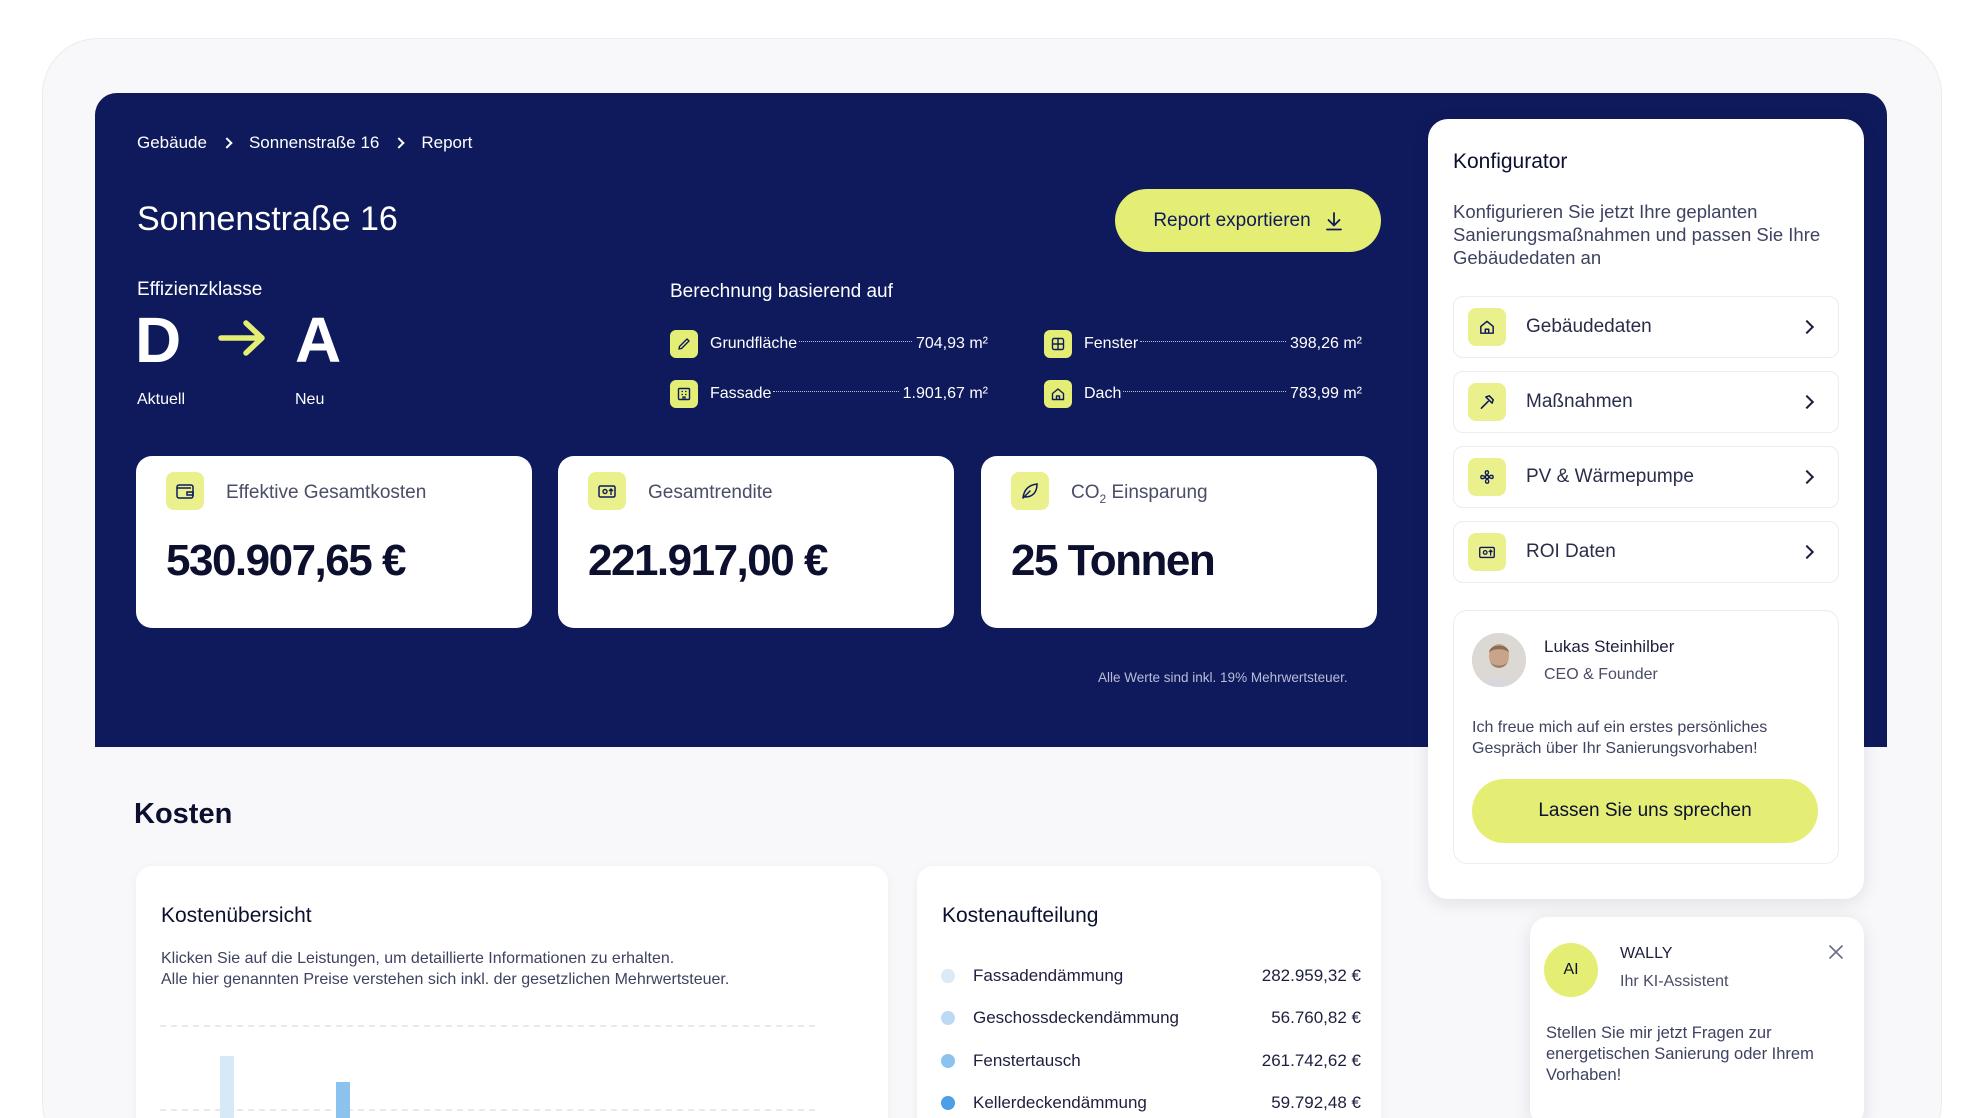  Describe the element at coordinates (1151, 976) in the screenshot. I see `legend-row: Fassadendämmung 282.959,32 €` at that location.